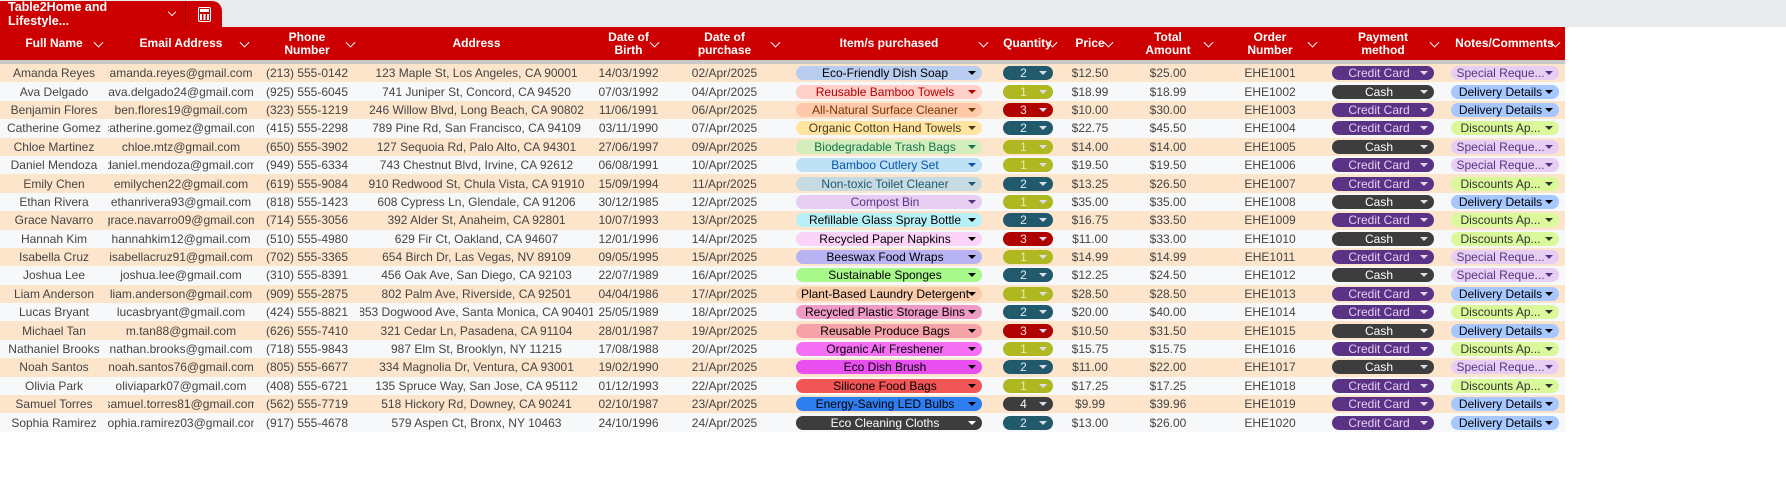  What do you see at coordinates (628, 165) in the screenshot?
I see `cell-dob: 06/08/1991` at bounding box center [628, 165].